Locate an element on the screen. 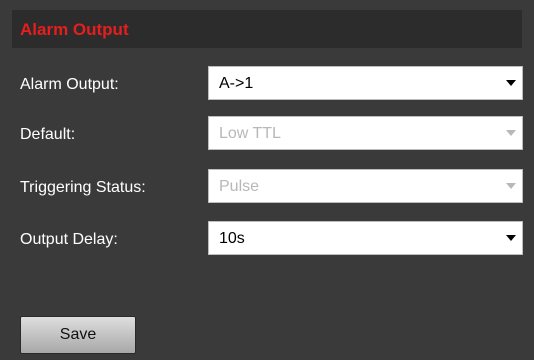  output-delay-select: 10s is located at coordinates (365, 238).